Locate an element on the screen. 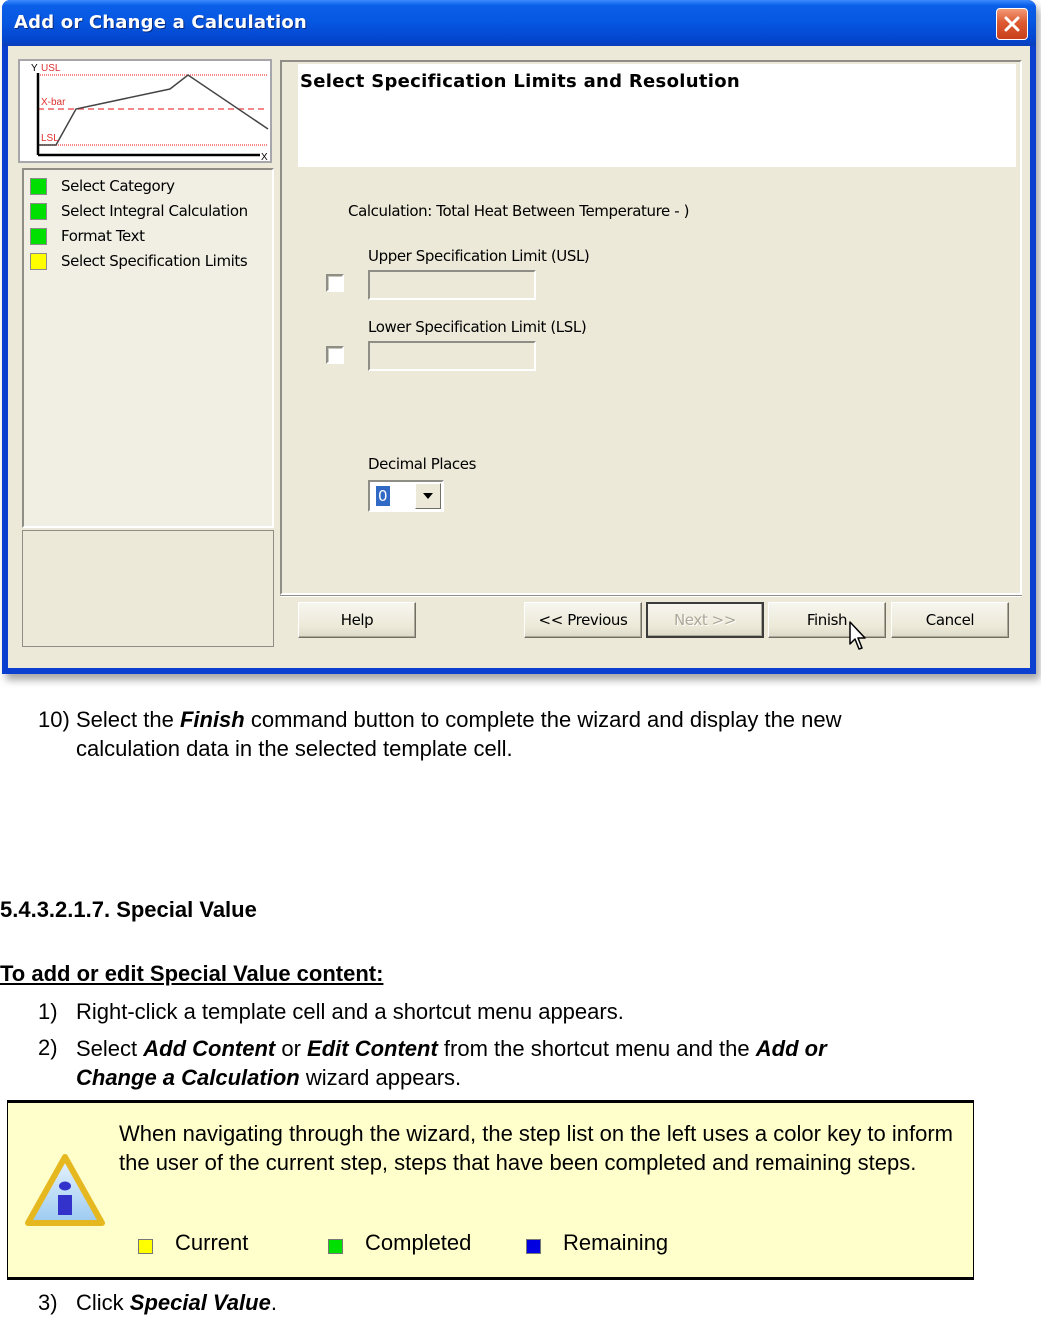 Image resolution: width=1041 pixels, height=1317 pixels. legend-current: Current is located at coordinates (193, 1243).